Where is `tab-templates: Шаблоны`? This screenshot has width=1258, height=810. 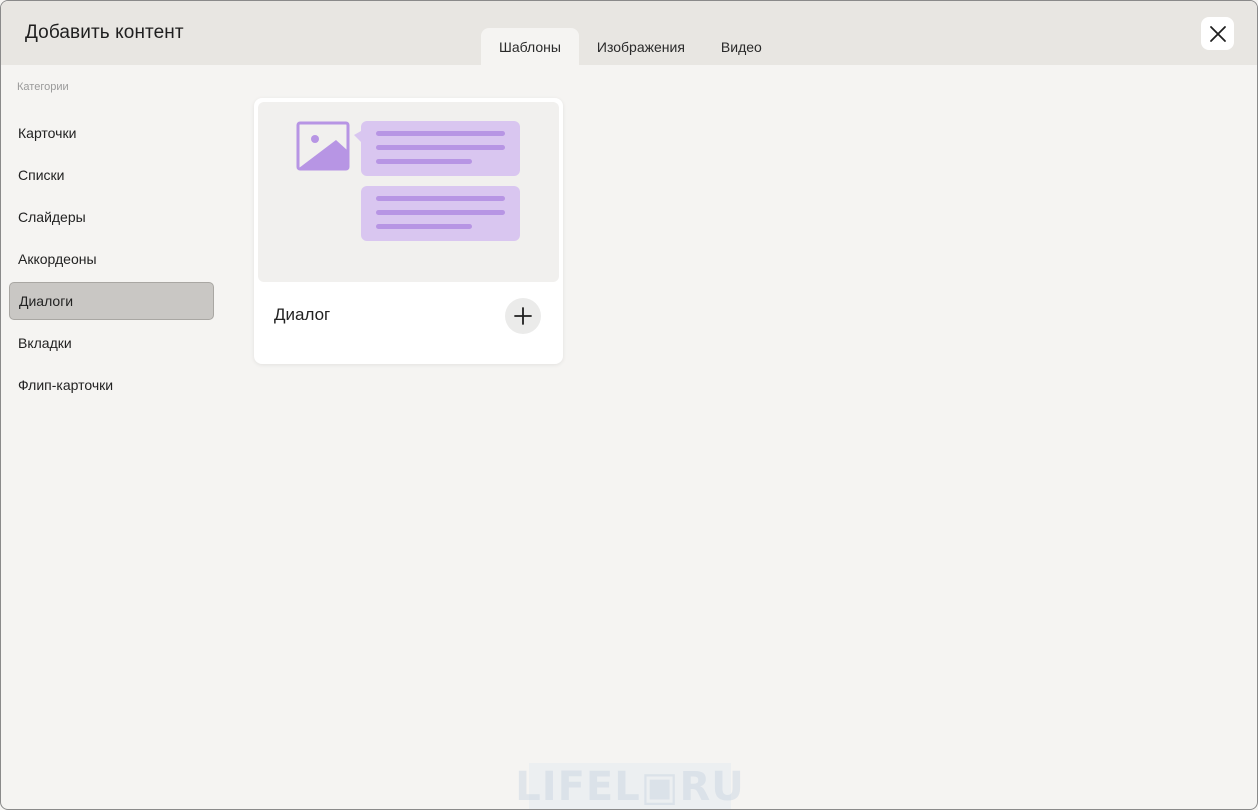
tab-templates: Шаблоны is located at coordinates (530, 46).